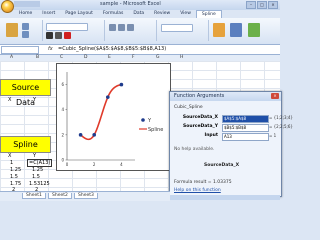 This screenshot has width=320, height=240. Describe the element at coordinates (245, 119) in the screenshot. I see `argument-input-sourcedata-x: $A$5:$A$8` at that location.